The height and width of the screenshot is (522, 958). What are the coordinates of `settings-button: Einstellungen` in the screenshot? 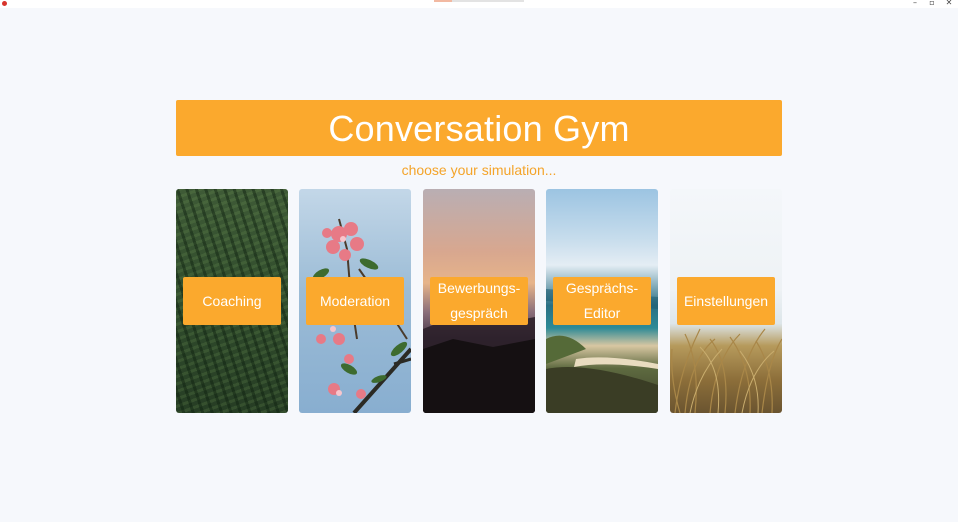 It's located at (726, 301).